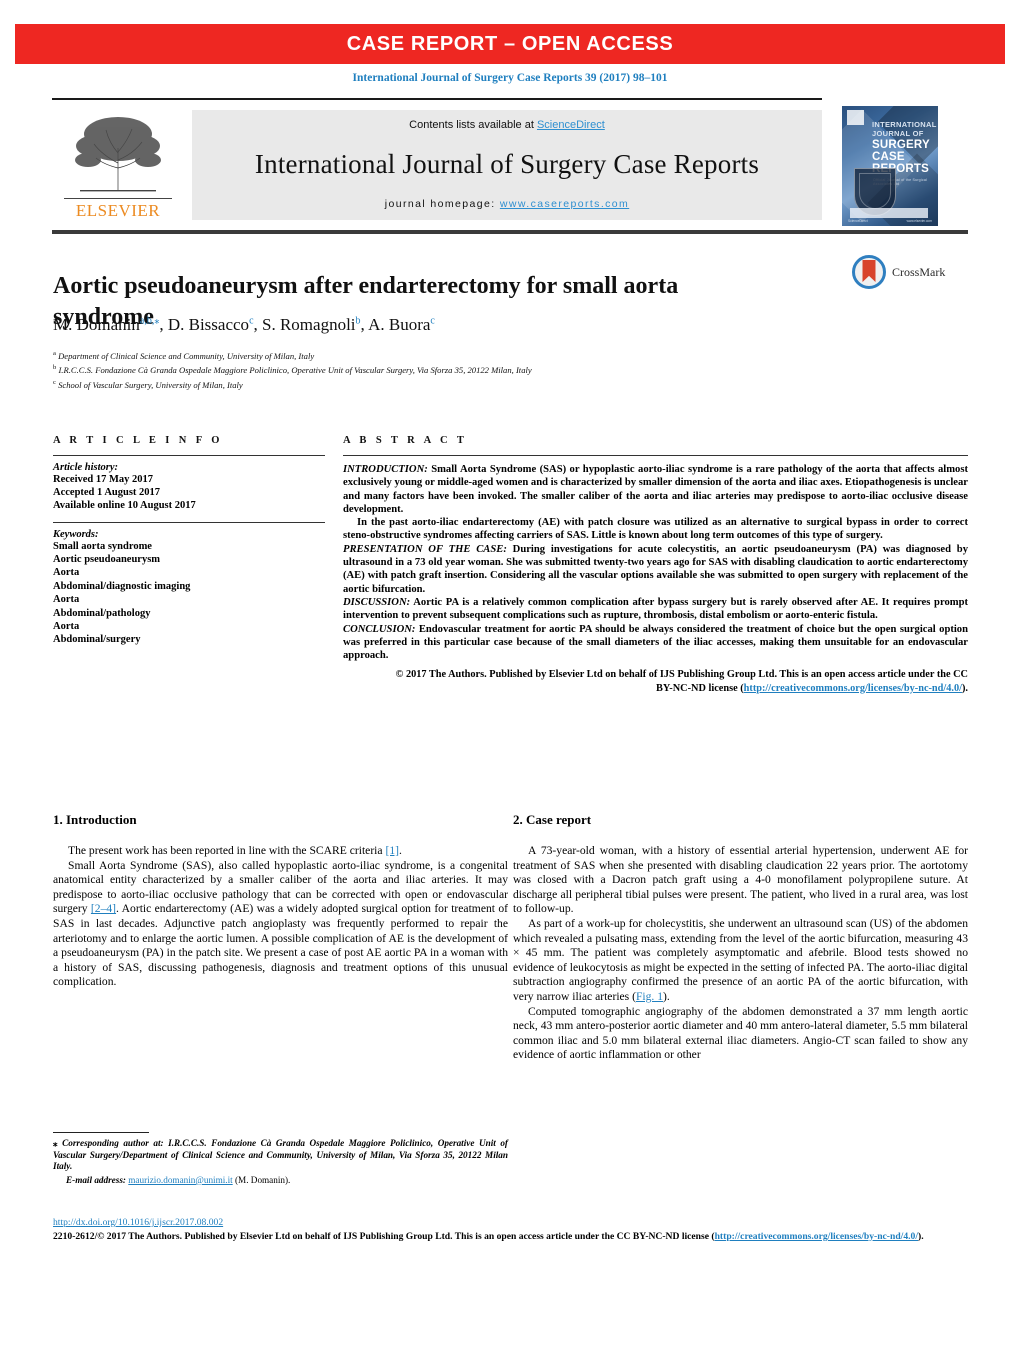 Image resolution: width=1020 pixels, height=1351 pixels. I want to click on intro-p1-tail: ., so click(400, 850).